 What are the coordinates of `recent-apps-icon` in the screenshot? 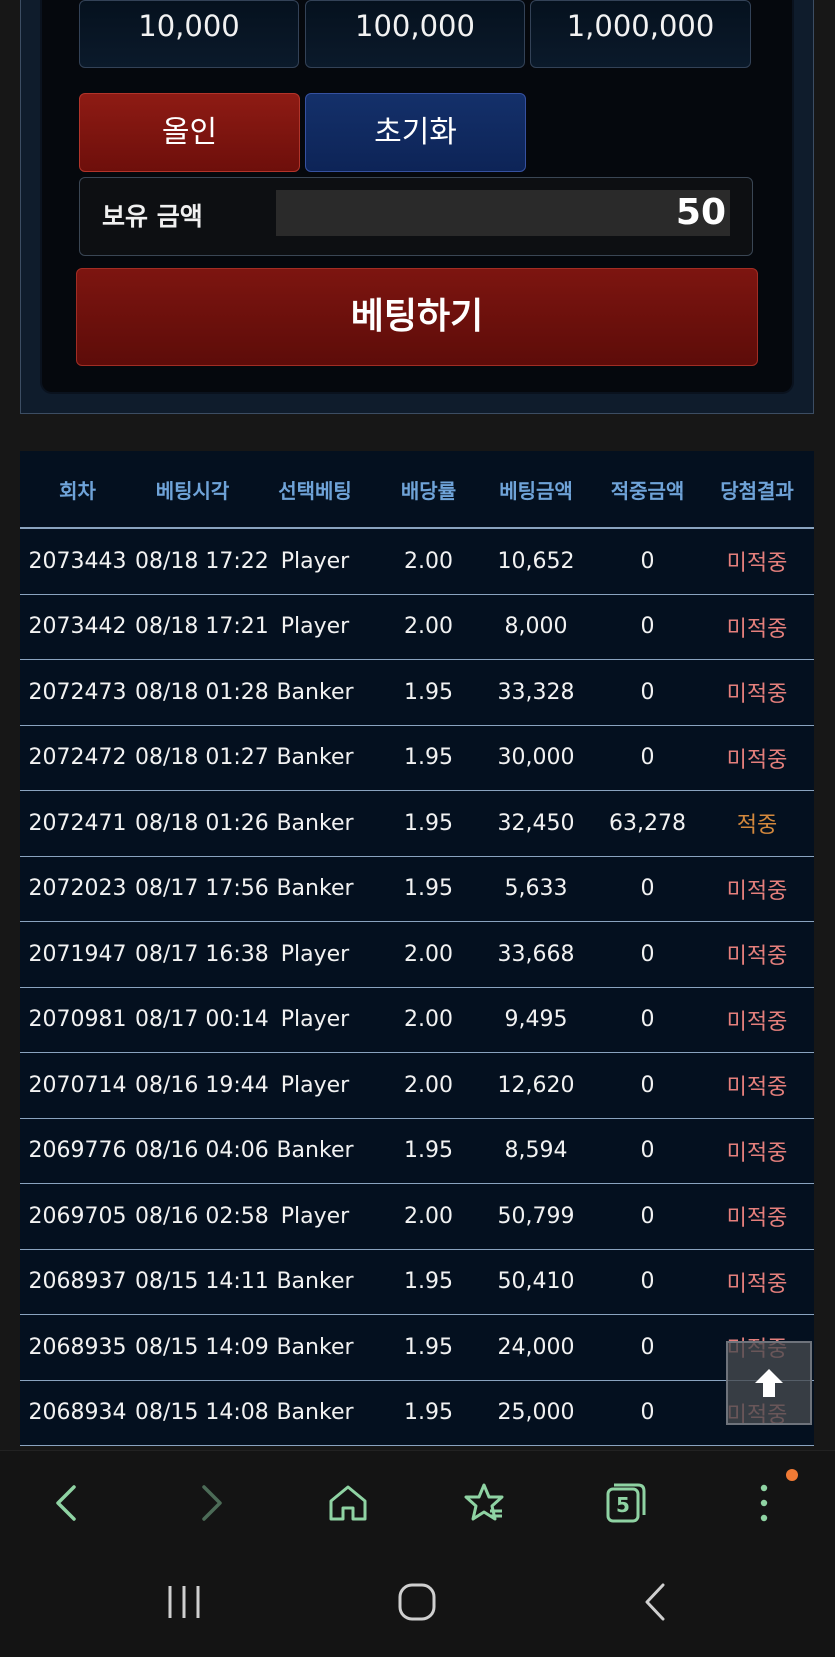 It's located at (184, 1602).